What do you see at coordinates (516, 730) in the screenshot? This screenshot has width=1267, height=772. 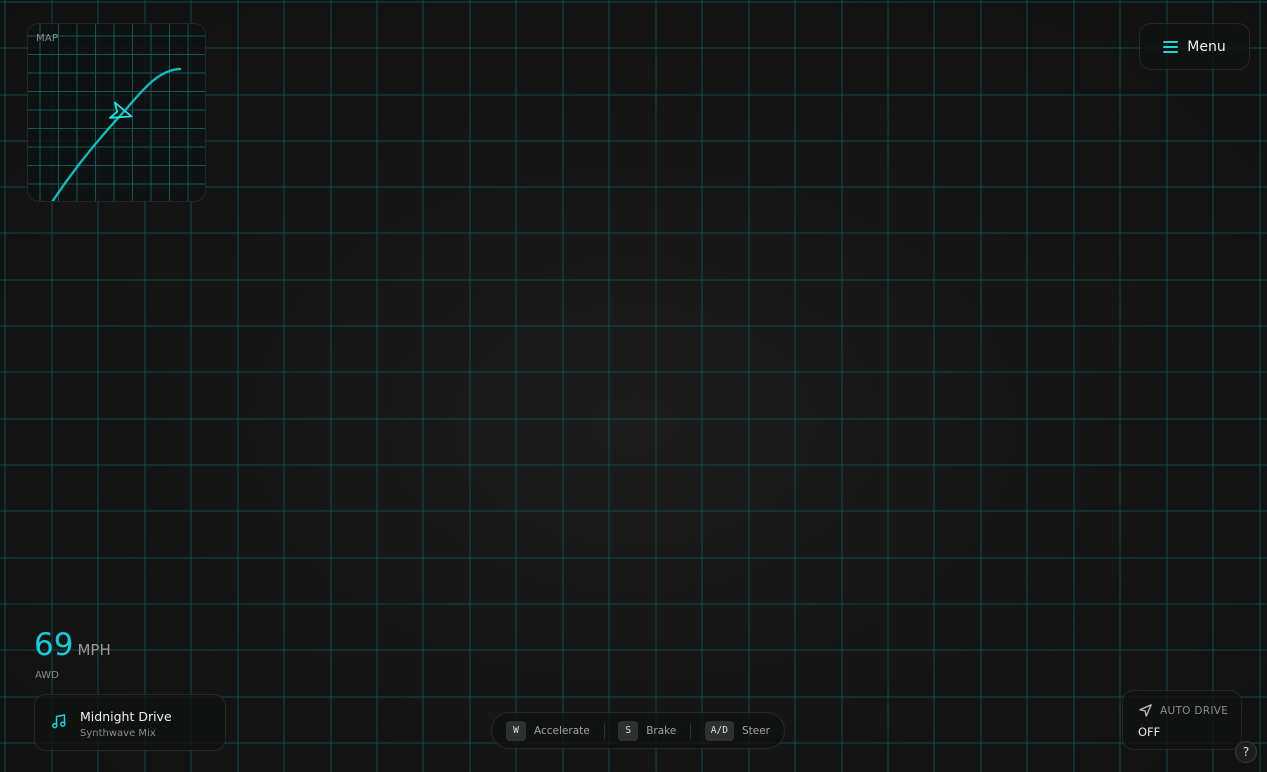 I see `key-w: W` at bounding box center [516, 730].